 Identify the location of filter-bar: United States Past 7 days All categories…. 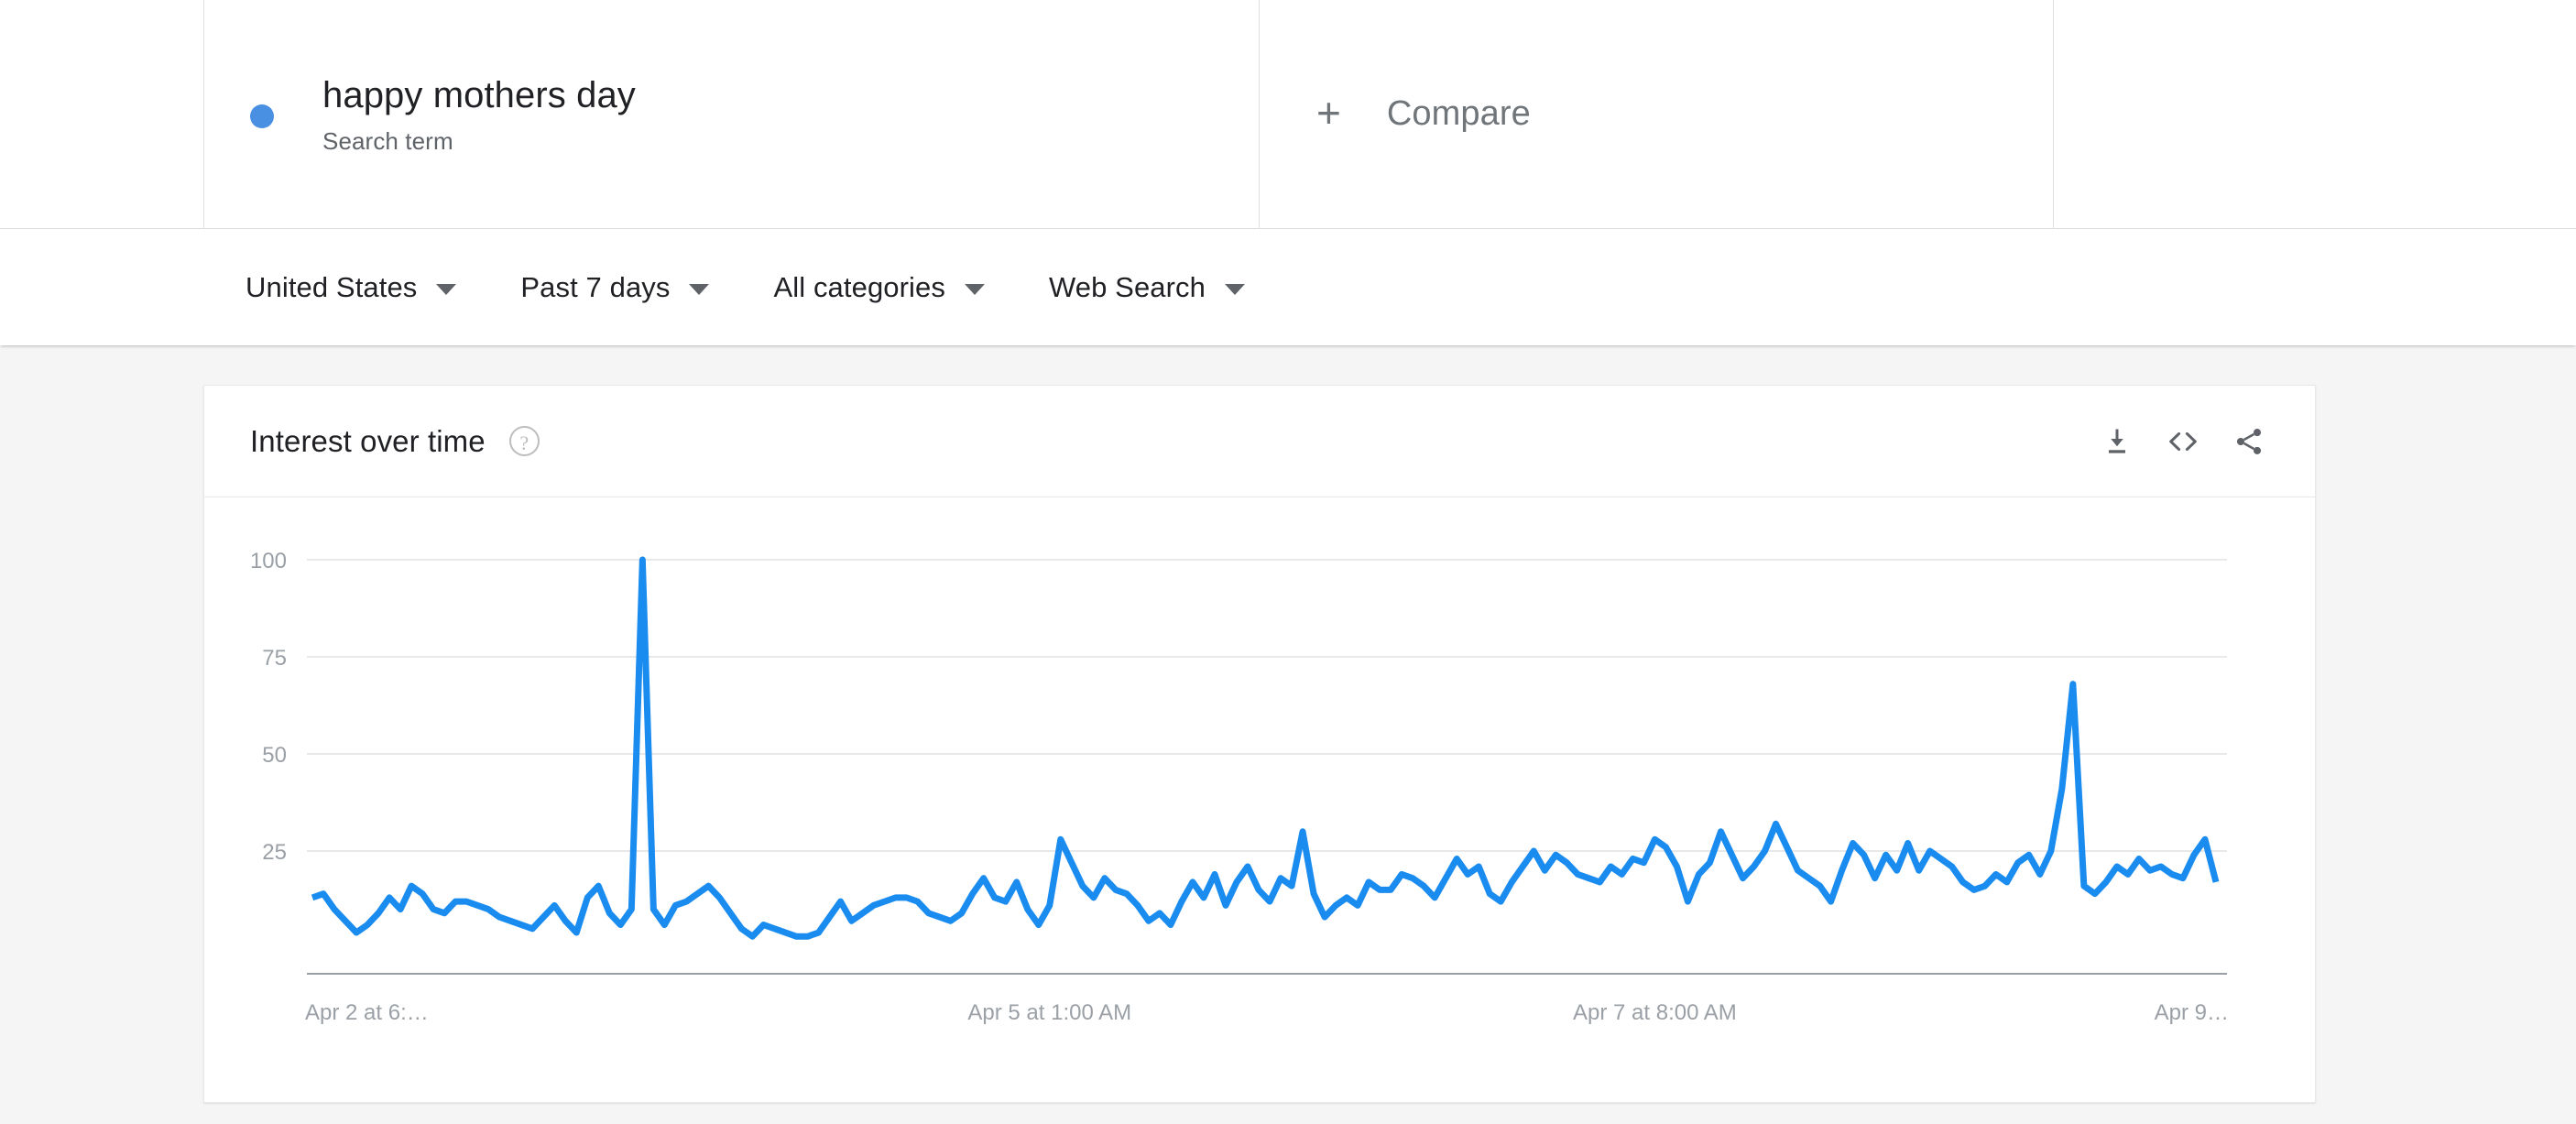
(1288, 287).